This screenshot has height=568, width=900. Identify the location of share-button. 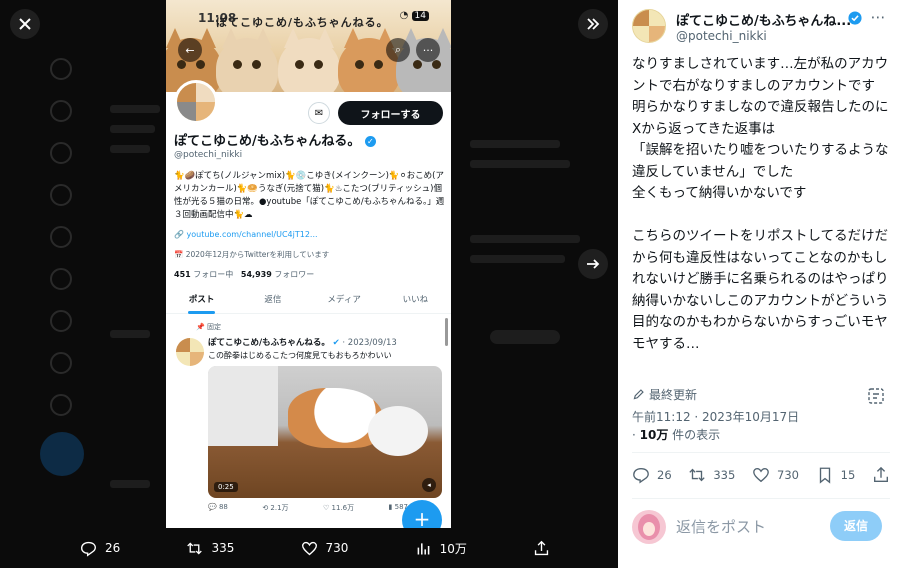
(881, 475).